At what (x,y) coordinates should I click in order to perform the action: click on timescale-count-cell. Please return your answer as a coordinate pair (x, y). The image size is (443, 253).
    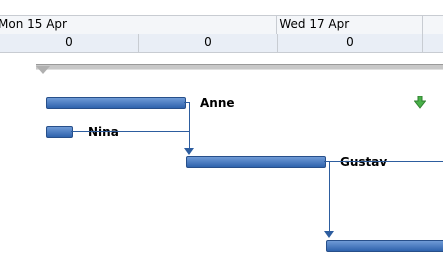
    Looking at the image, I should click on (433, 43).